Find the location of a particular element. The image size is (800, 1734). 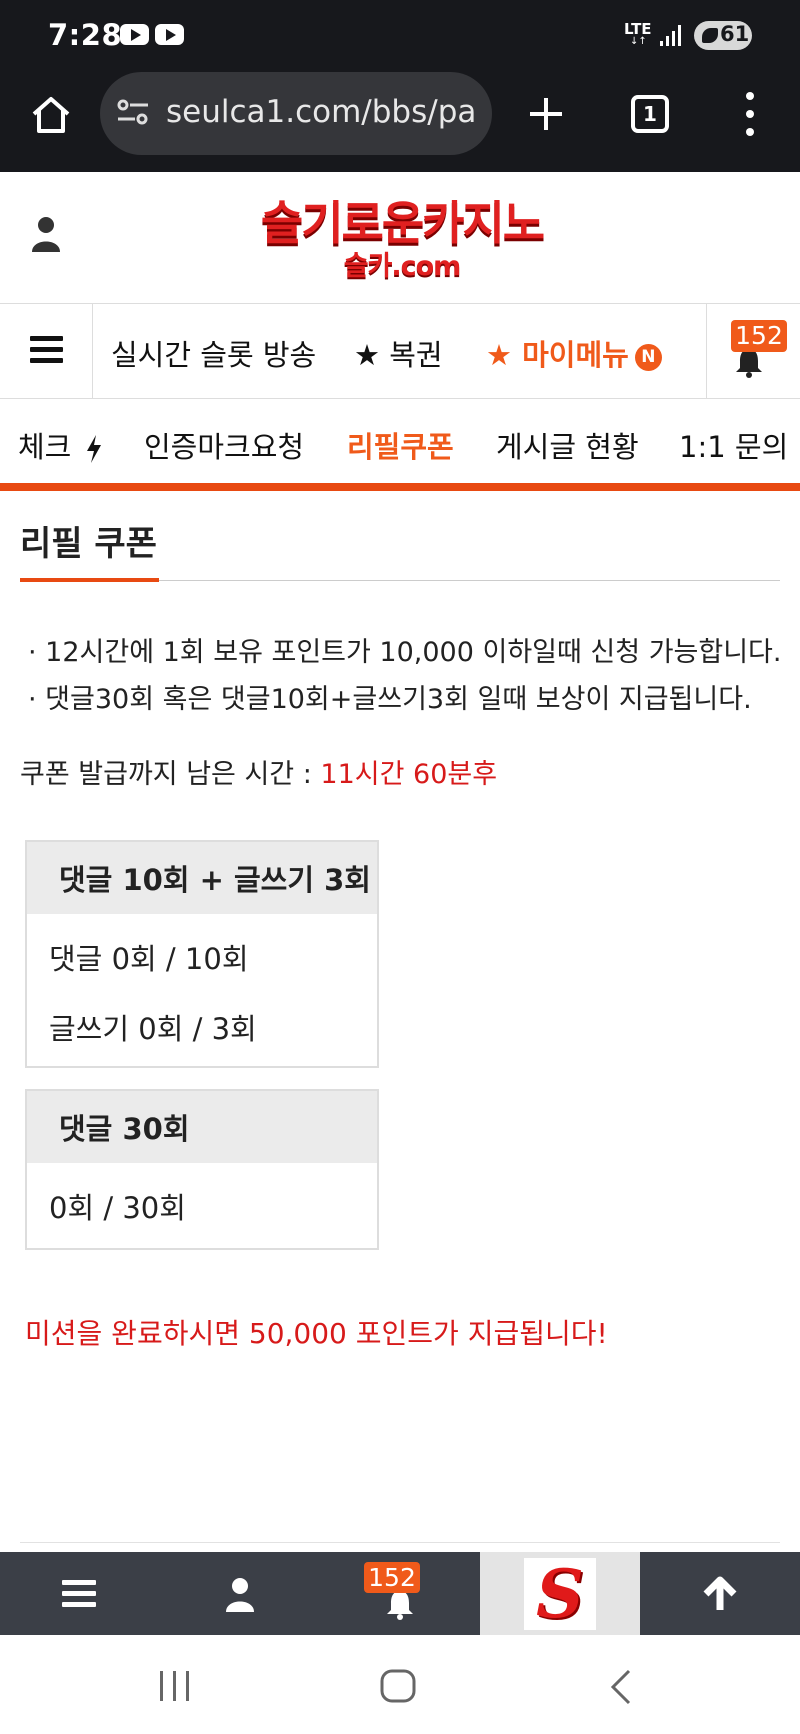

bottom-logo-button: S is located at coordinates (560, 1593).